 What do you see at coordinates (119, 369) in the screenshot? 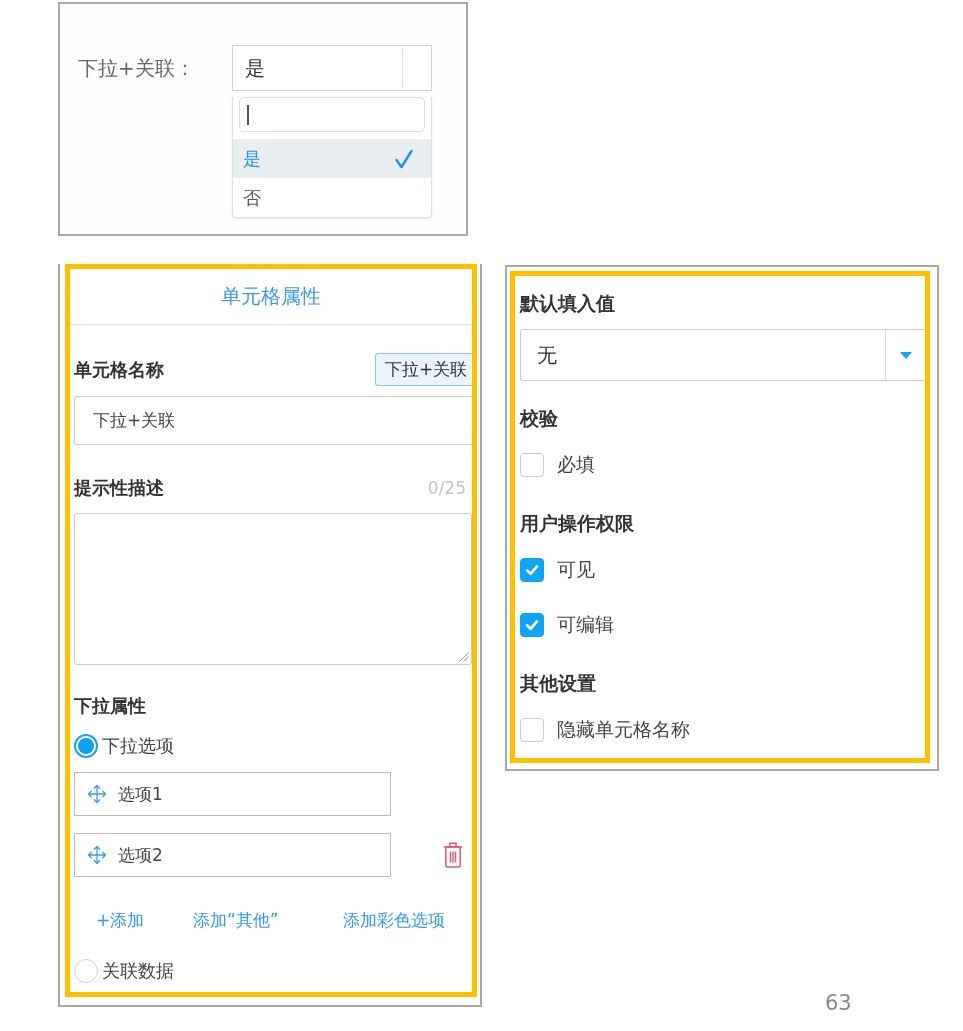
I see `field-label: 单元格名称` at bounding box center [119, 369].